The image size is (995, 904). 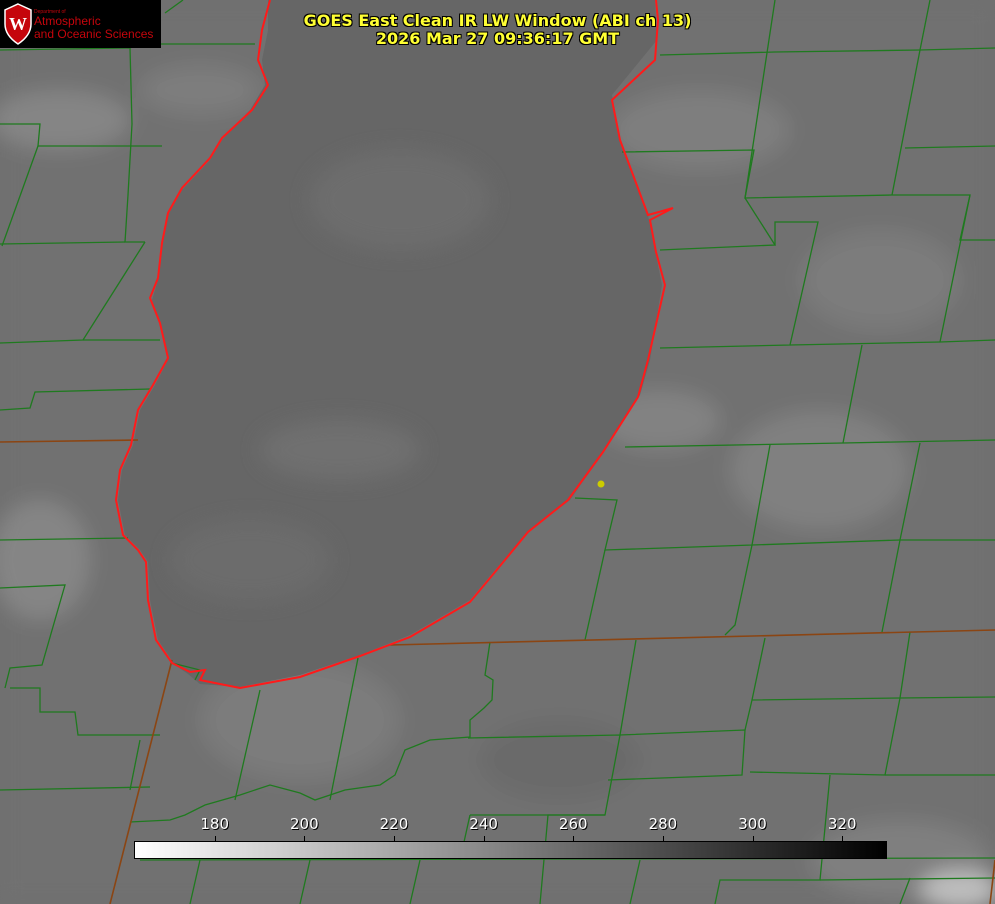 I want to click on colorbar-tick-label: 180, so click(x=214, y=824).